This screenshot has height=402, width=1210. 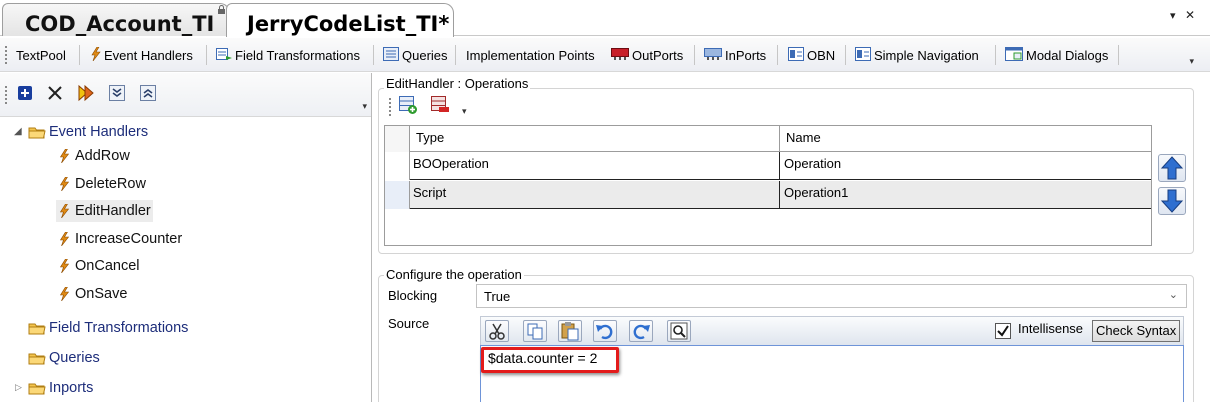 I want to click on add-operation-icon, so click(x=408, y=106).